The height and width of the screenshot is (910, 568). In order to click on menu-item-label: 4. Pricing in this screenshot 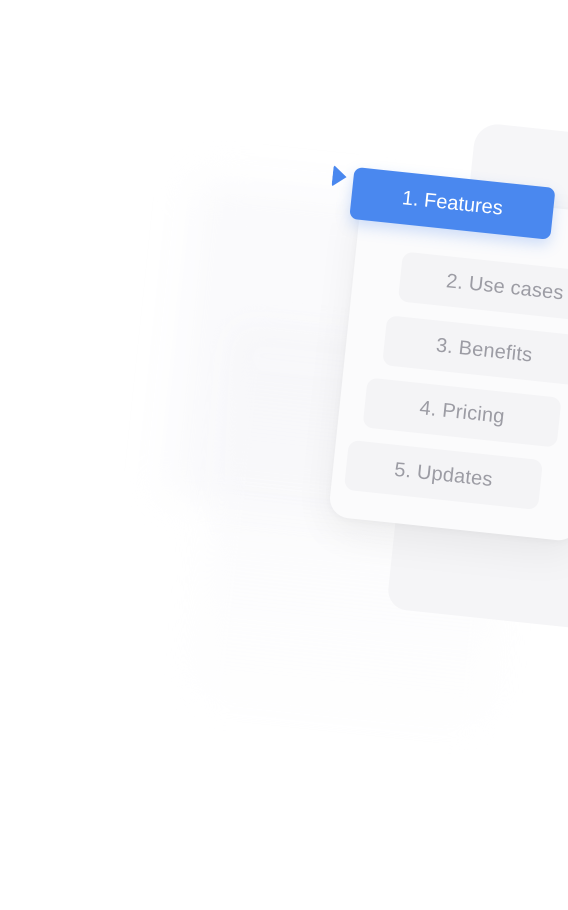, I will do `click(462, 412)`.